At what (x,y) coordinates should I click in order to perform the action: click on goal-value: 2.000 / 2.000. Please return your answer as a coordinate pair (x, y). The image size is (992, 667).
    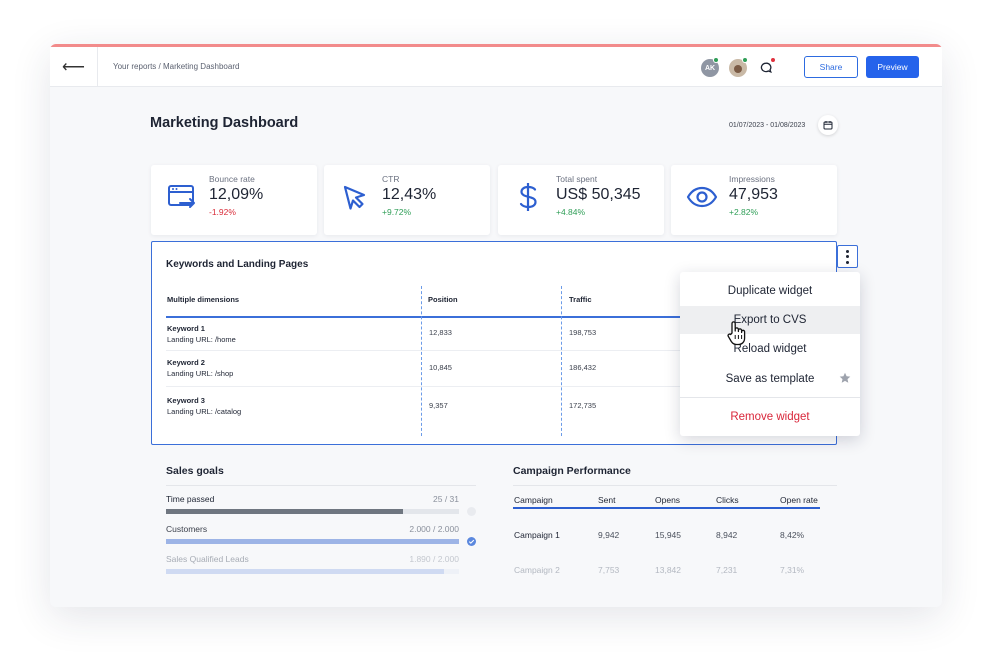
    Looking at the image, I should click on (434, 529).